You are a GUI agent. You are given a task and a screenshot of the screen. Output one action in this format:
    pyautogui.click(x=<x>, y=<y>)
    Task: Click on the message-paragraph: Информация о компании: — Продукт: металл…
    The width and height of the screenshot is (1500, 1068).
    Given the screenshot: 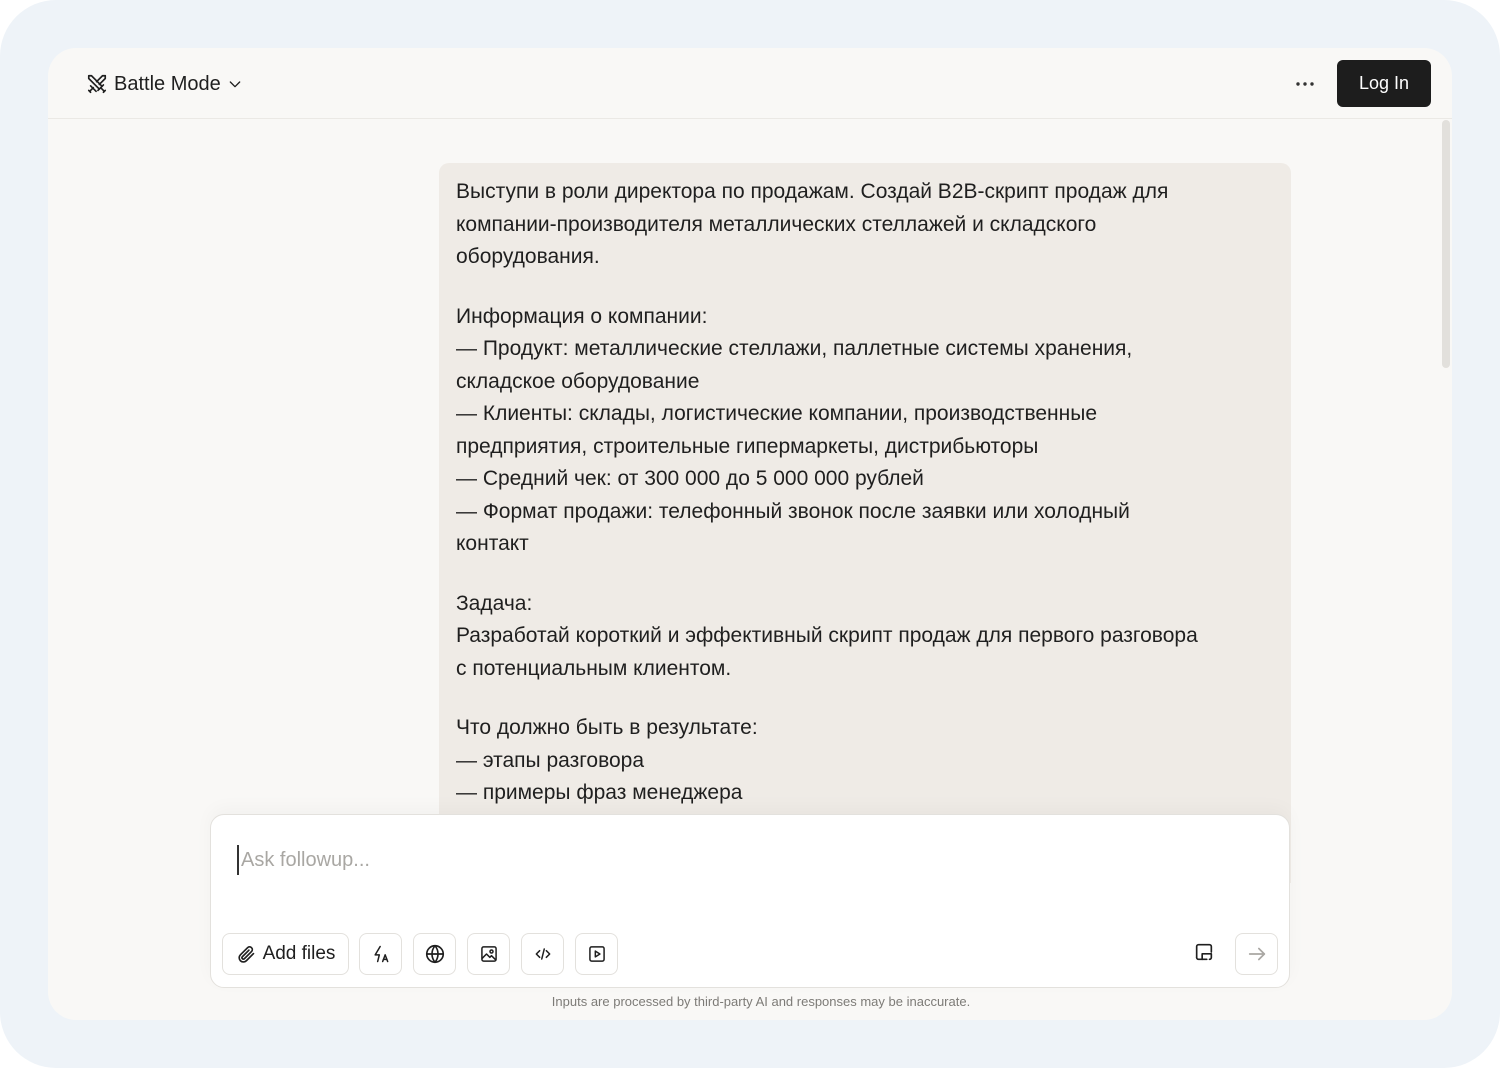 What is the action you would take?
    pyautogui.click(x=865, y=431)
    